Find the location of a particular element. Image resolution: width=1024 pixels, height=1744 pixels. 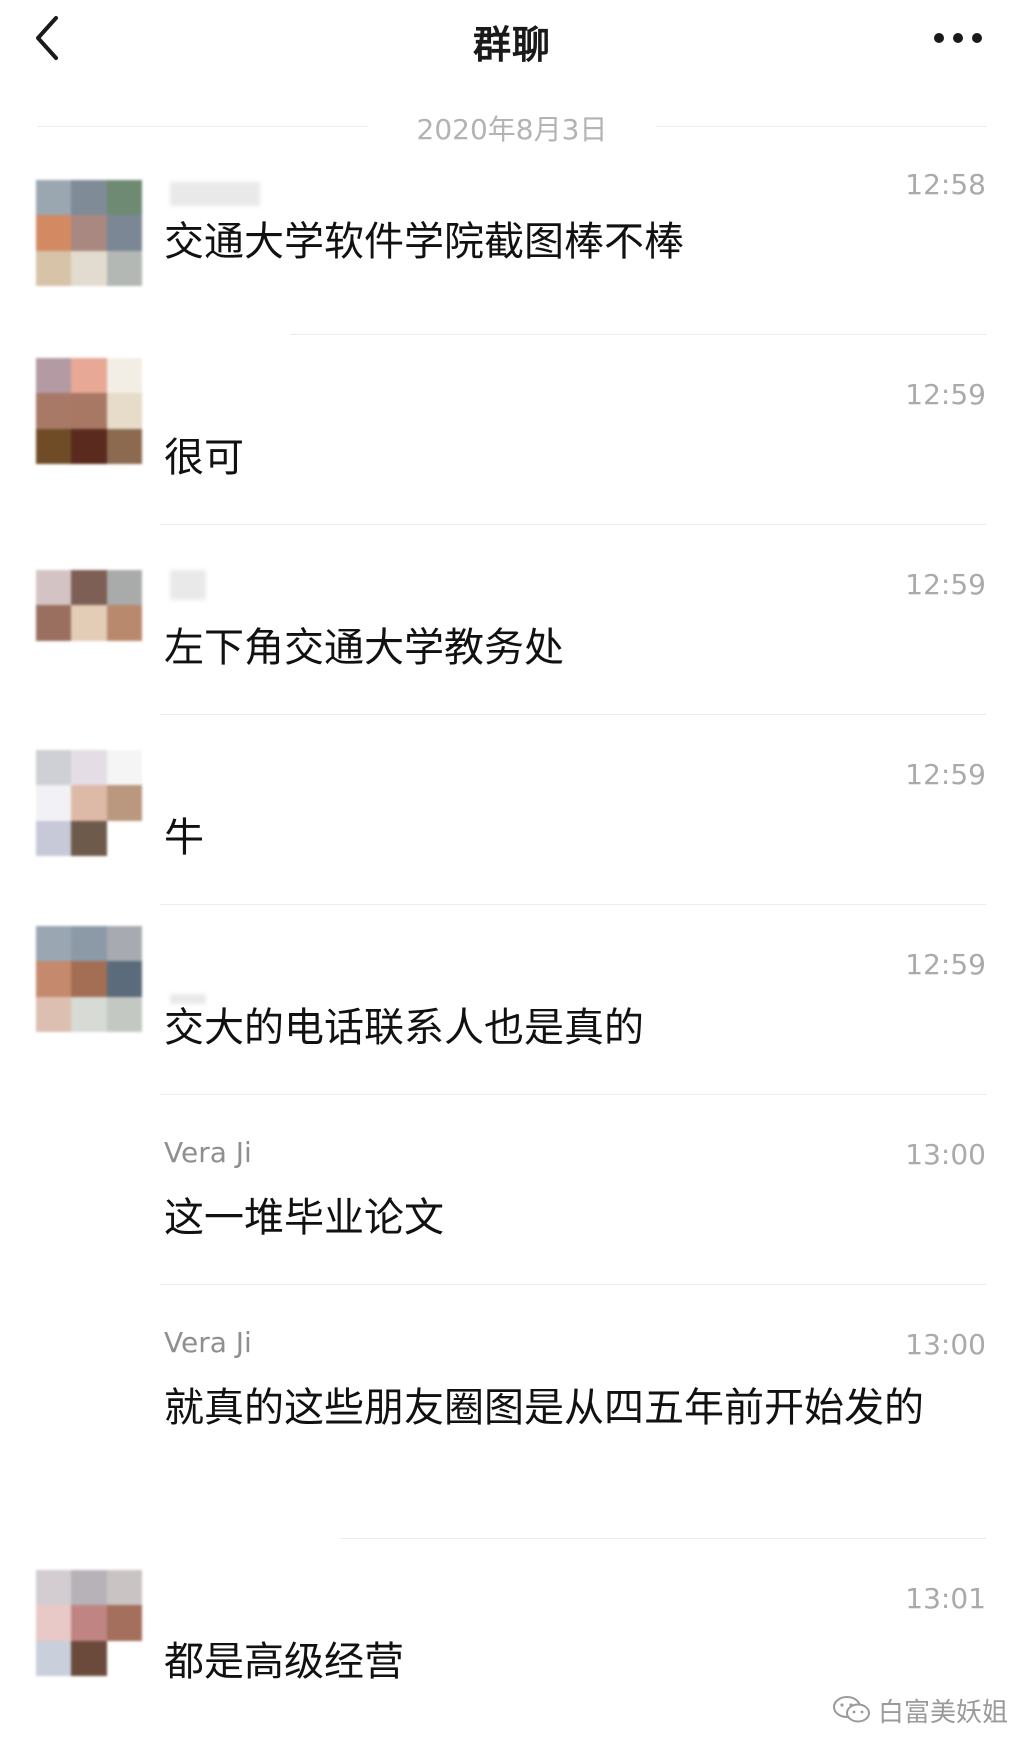

message-time: 13:01 is located at coordinates (945, 1598).